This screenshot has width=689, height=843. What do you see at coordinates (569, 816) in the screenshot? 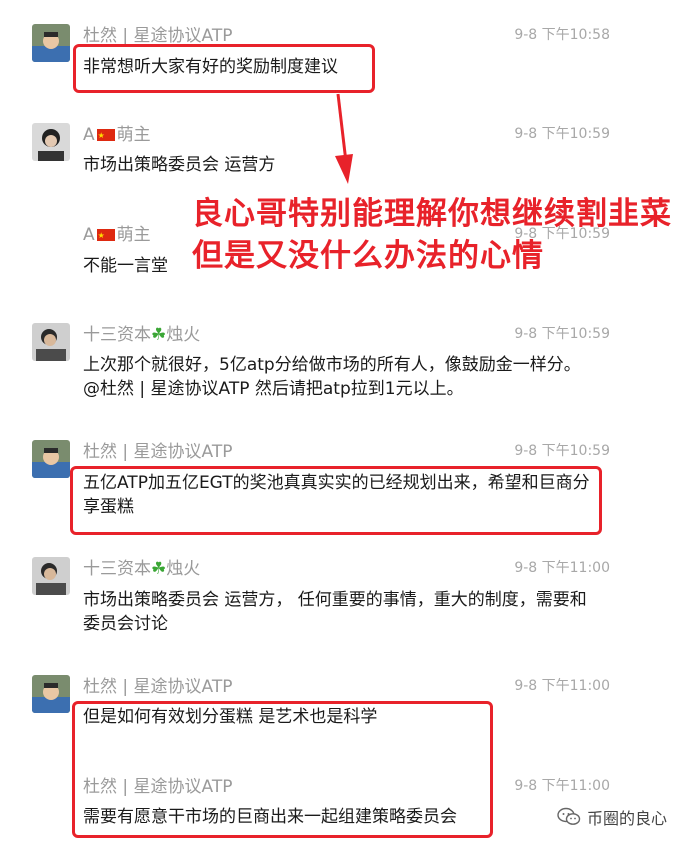
I see `wechat-icon` at bounding box center [569, 816].